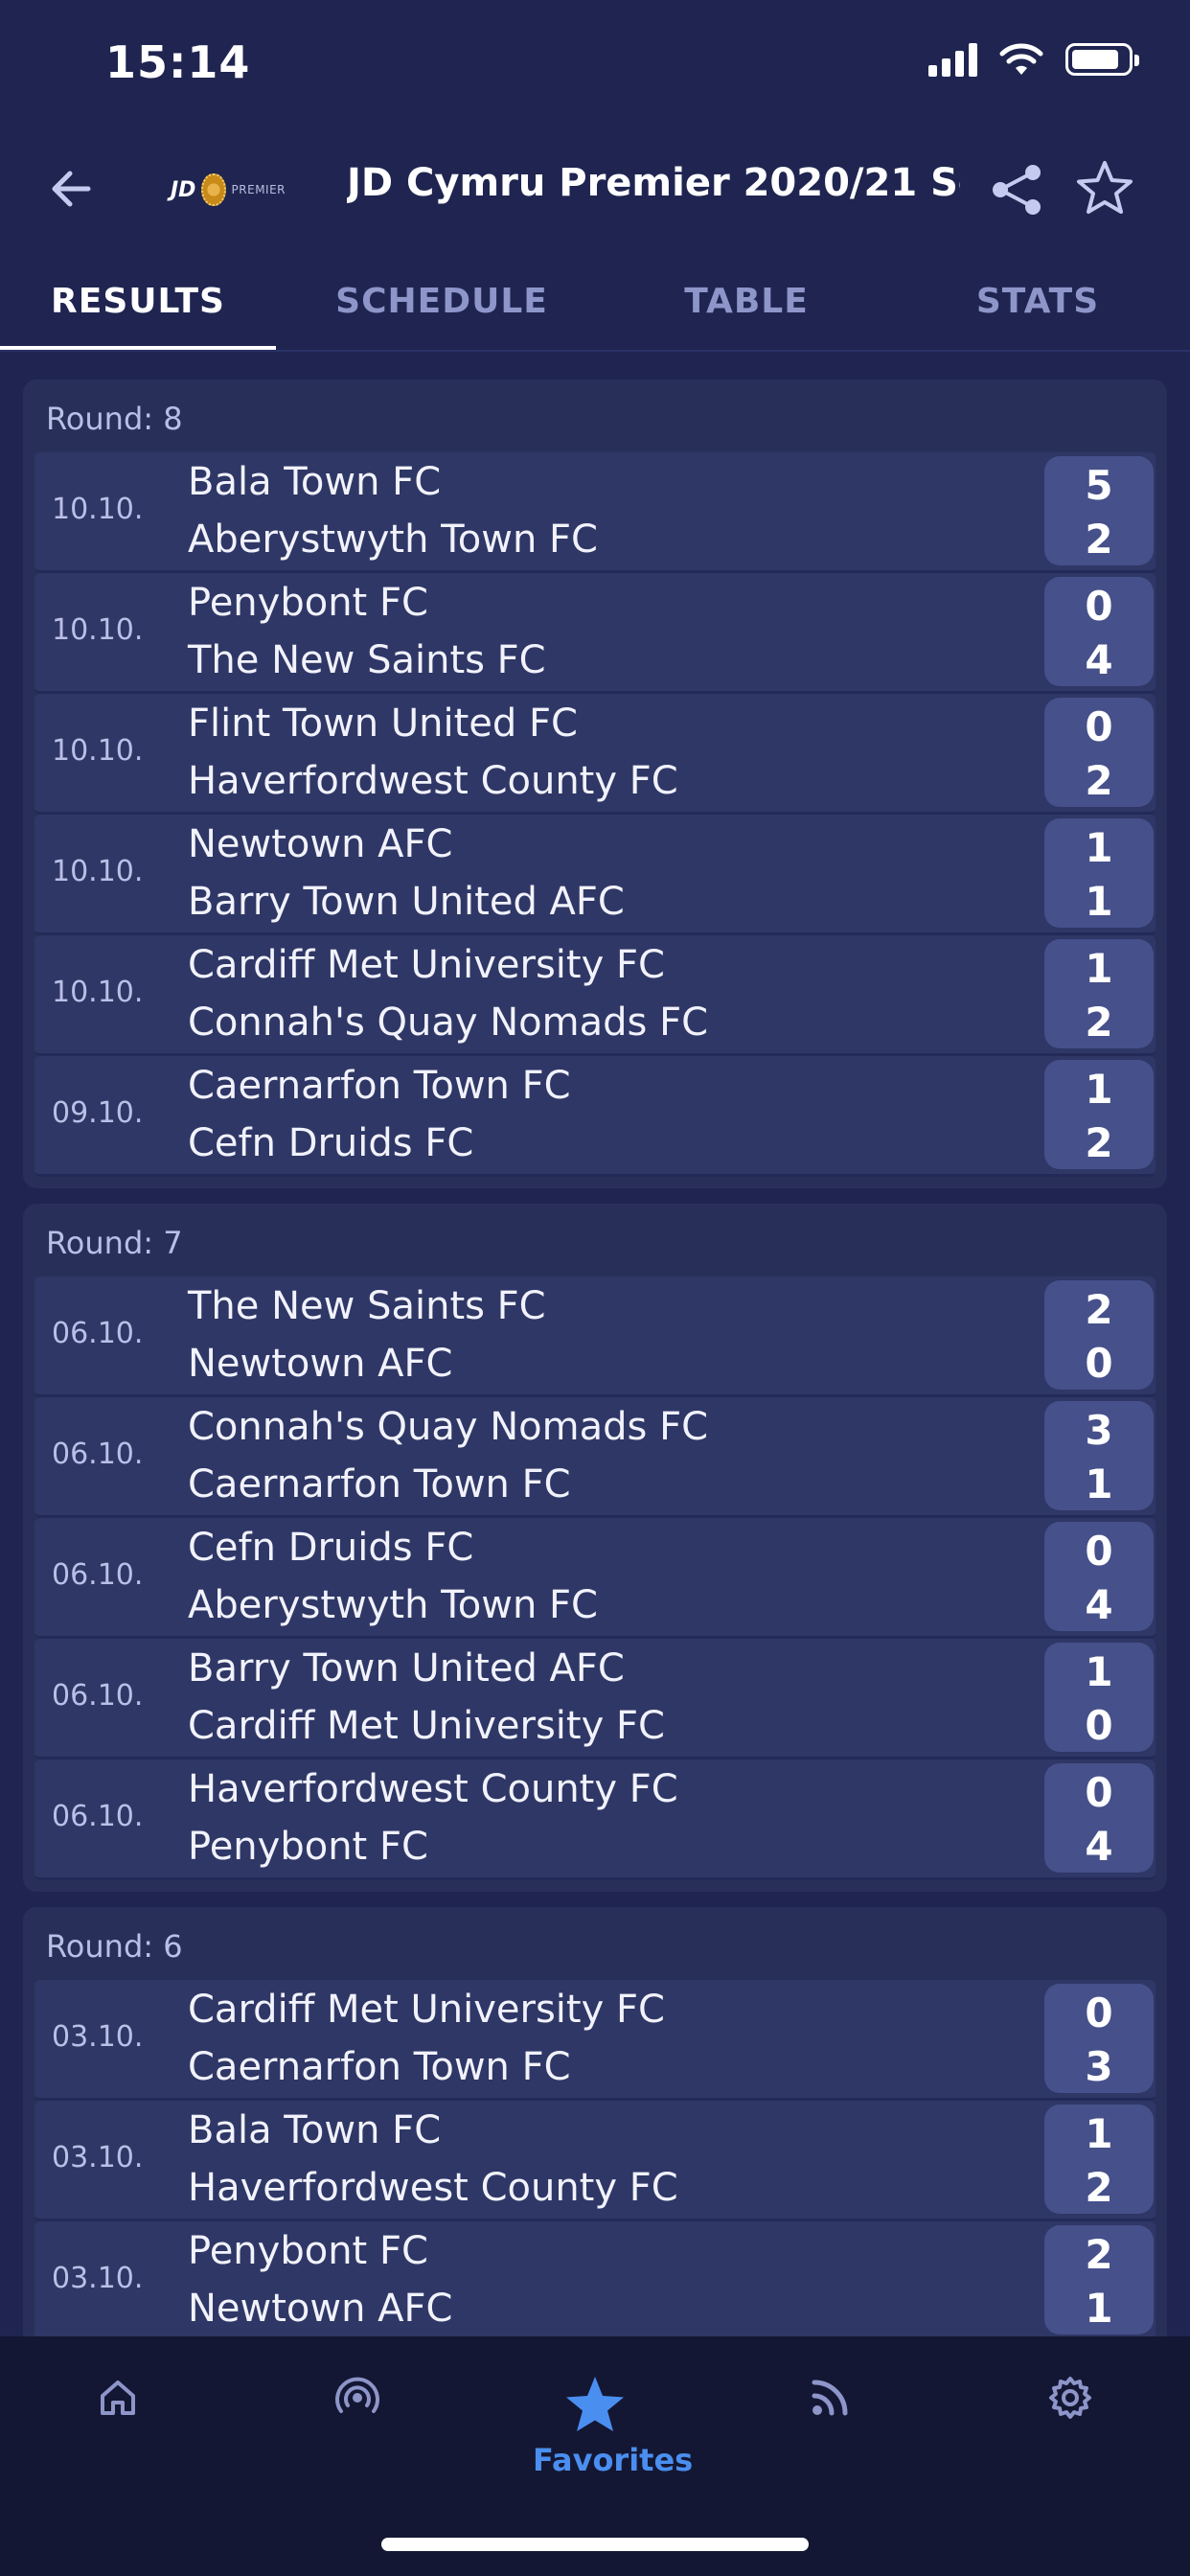 The width and height of the screenshot is (1190, 2576). What do you see at coordinates (1038, 309) in the screenshot?
I see `tab-stats: STATS` at bounding box center [1038, 309].